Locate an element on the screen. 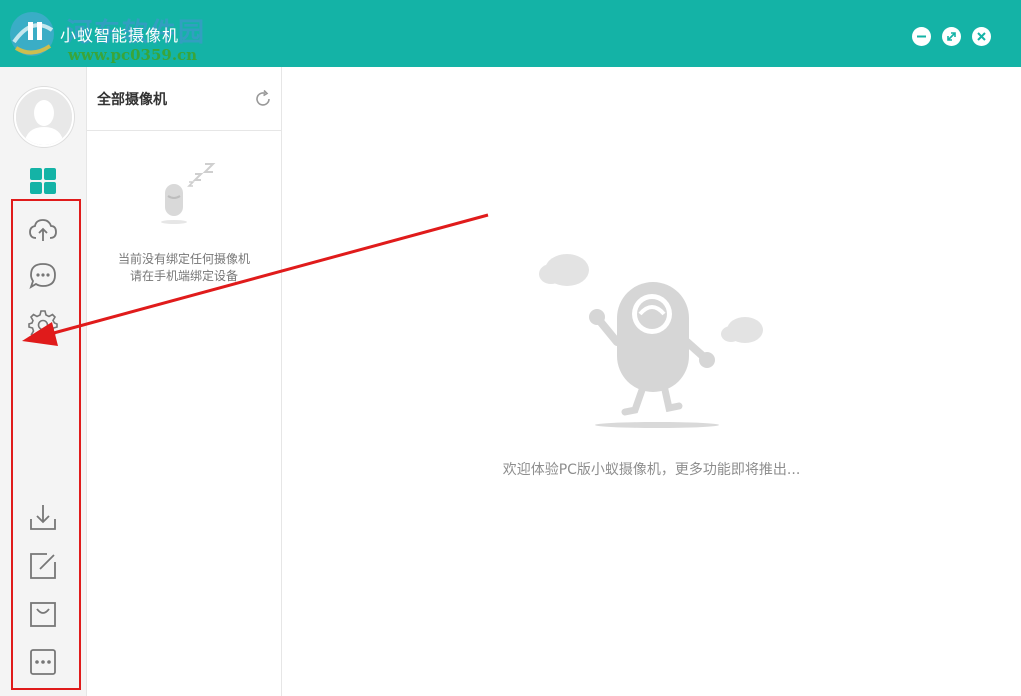  avatar is located at coordinates (44, 117).